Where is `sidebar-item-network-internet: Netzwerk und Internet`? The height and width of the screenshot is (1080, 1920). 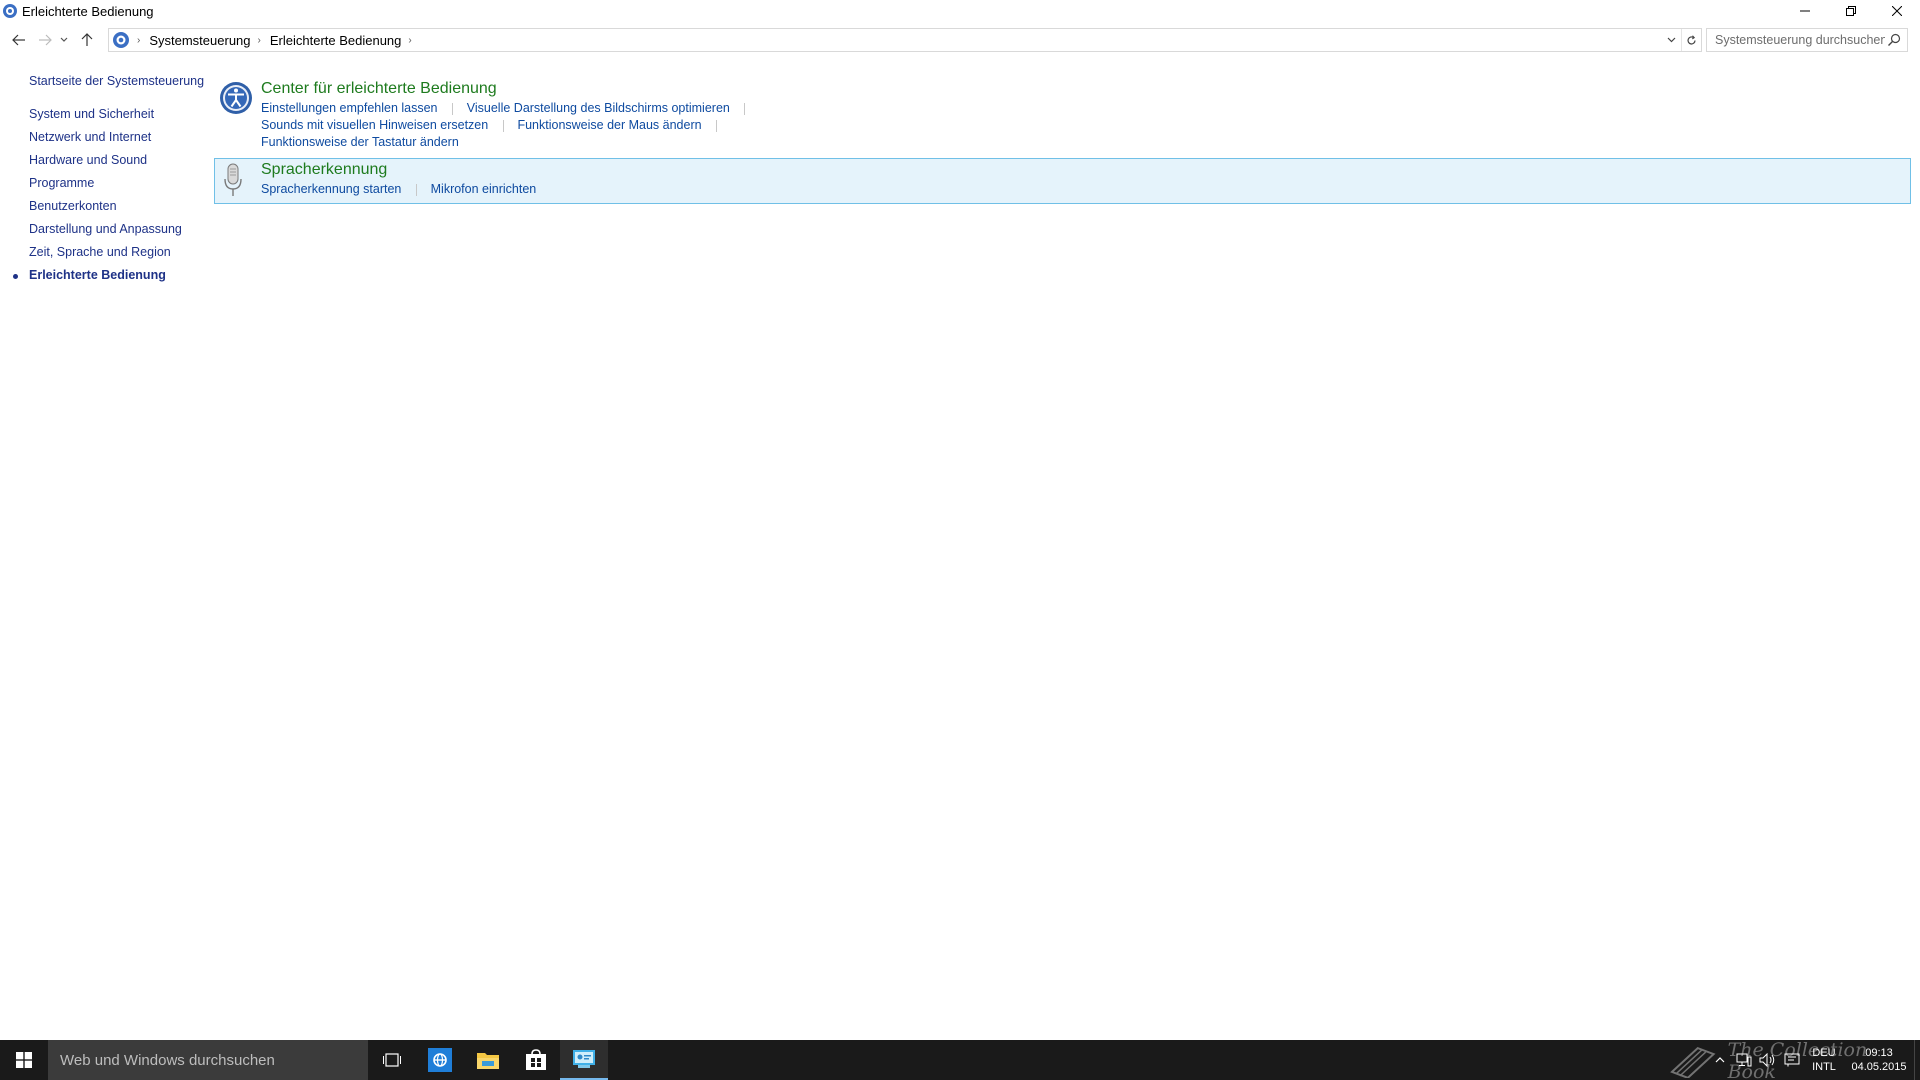
sidebar-item-network-internet: Netzwerk und Internet is located at coordinates (90, 137).